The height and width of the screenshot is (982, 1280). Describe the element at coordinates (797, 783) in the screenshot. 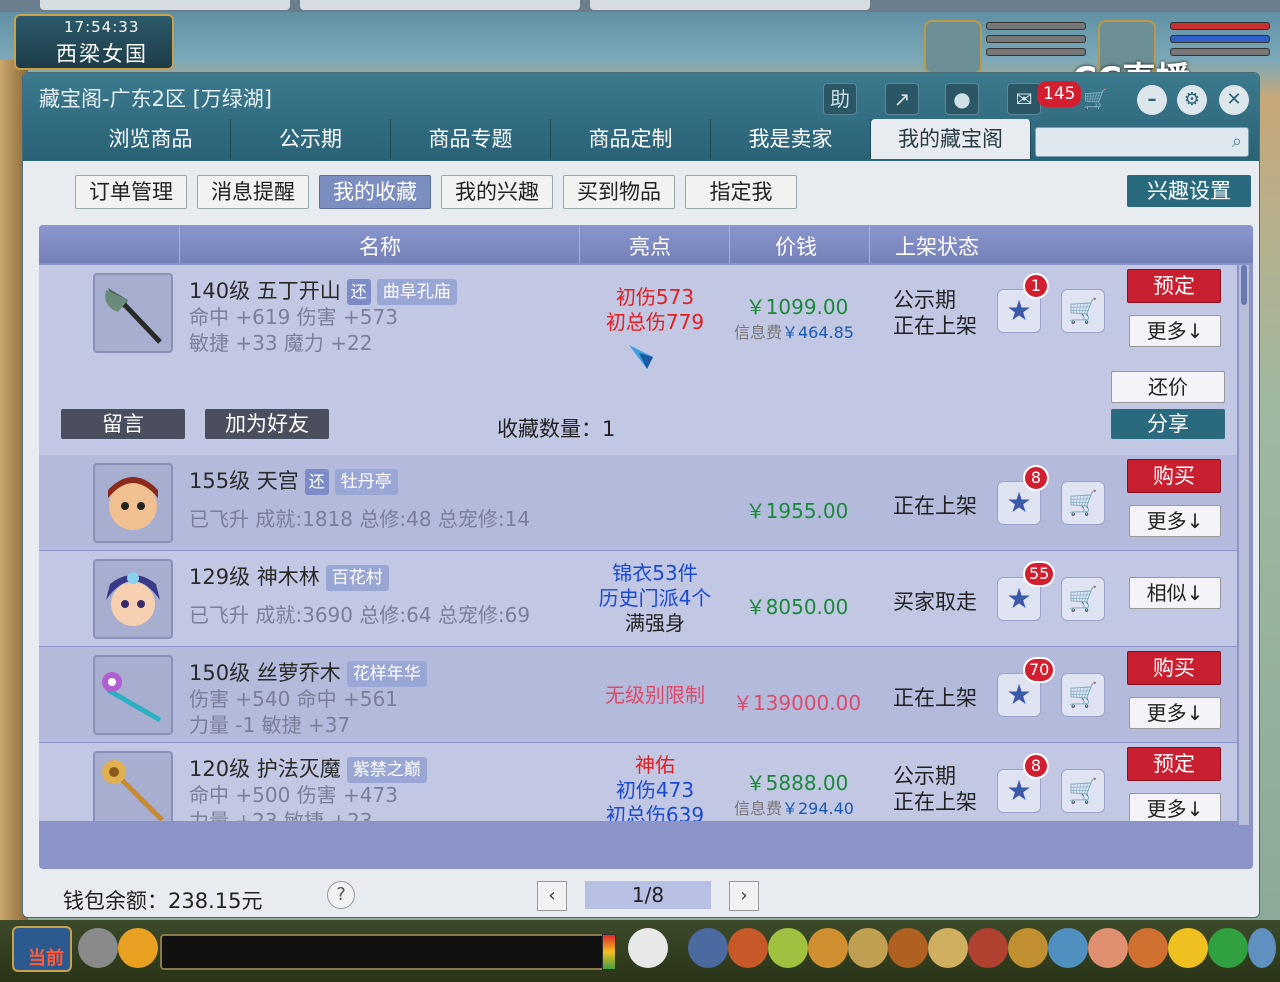

I see `item-price: ￥5888.00` at that location.